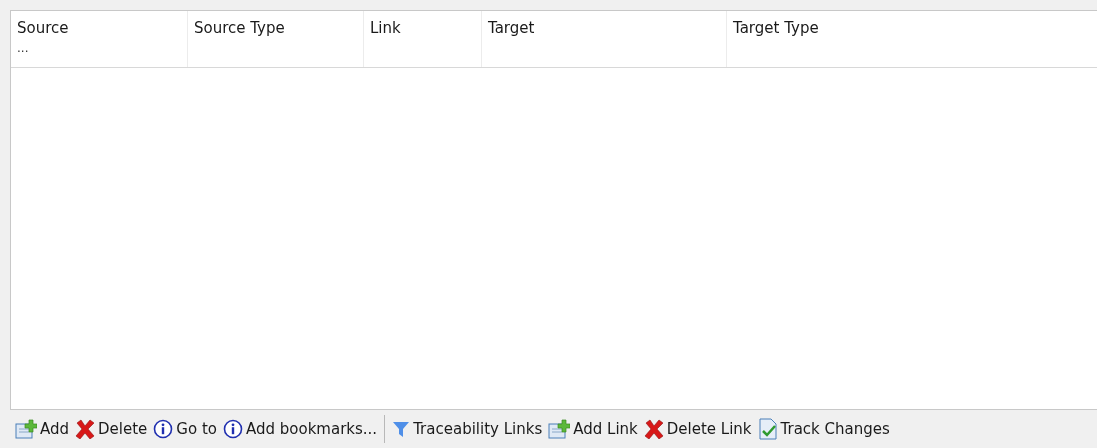 This screenshot has width=1097, height=448. What do you see at coordinates (823, 429) in the screenshot?
I see `toolbar-button: Track Changes` at bounding box center [823, 429].